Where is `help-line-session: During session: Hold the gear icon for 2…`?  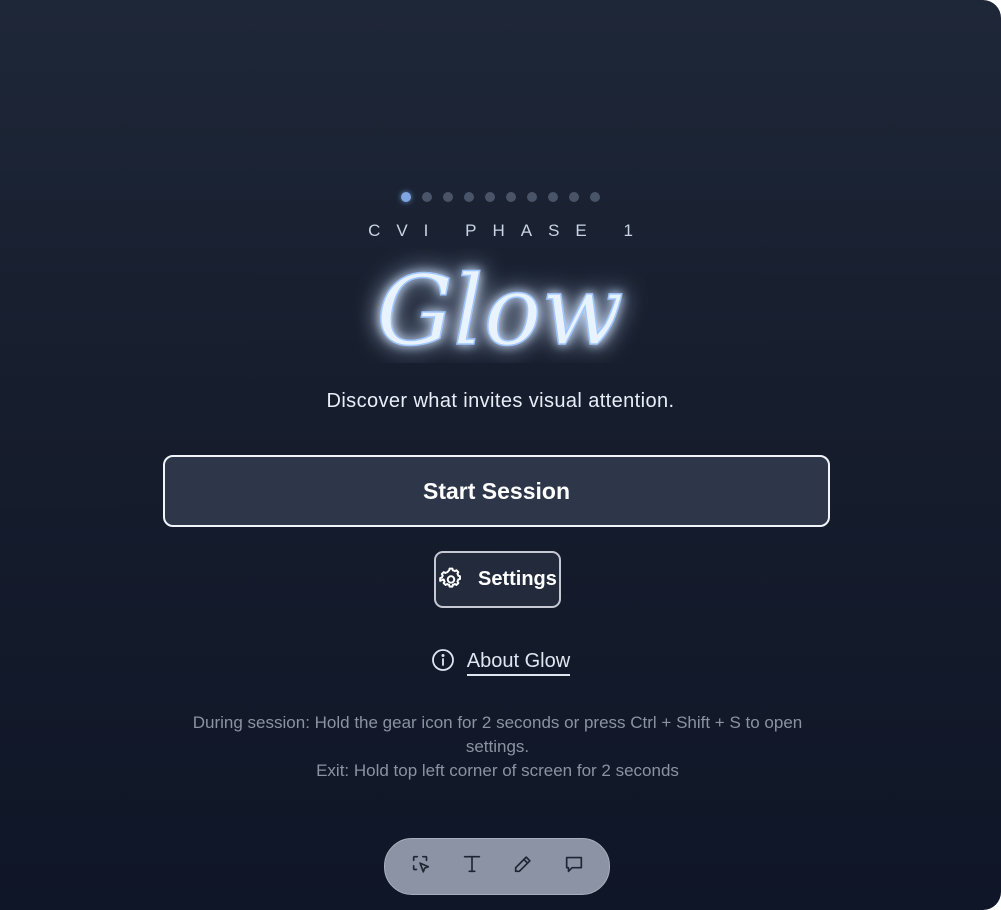 help-line-session: During session: Hold the gear icon for 2… is located at coordinates (497, 734).